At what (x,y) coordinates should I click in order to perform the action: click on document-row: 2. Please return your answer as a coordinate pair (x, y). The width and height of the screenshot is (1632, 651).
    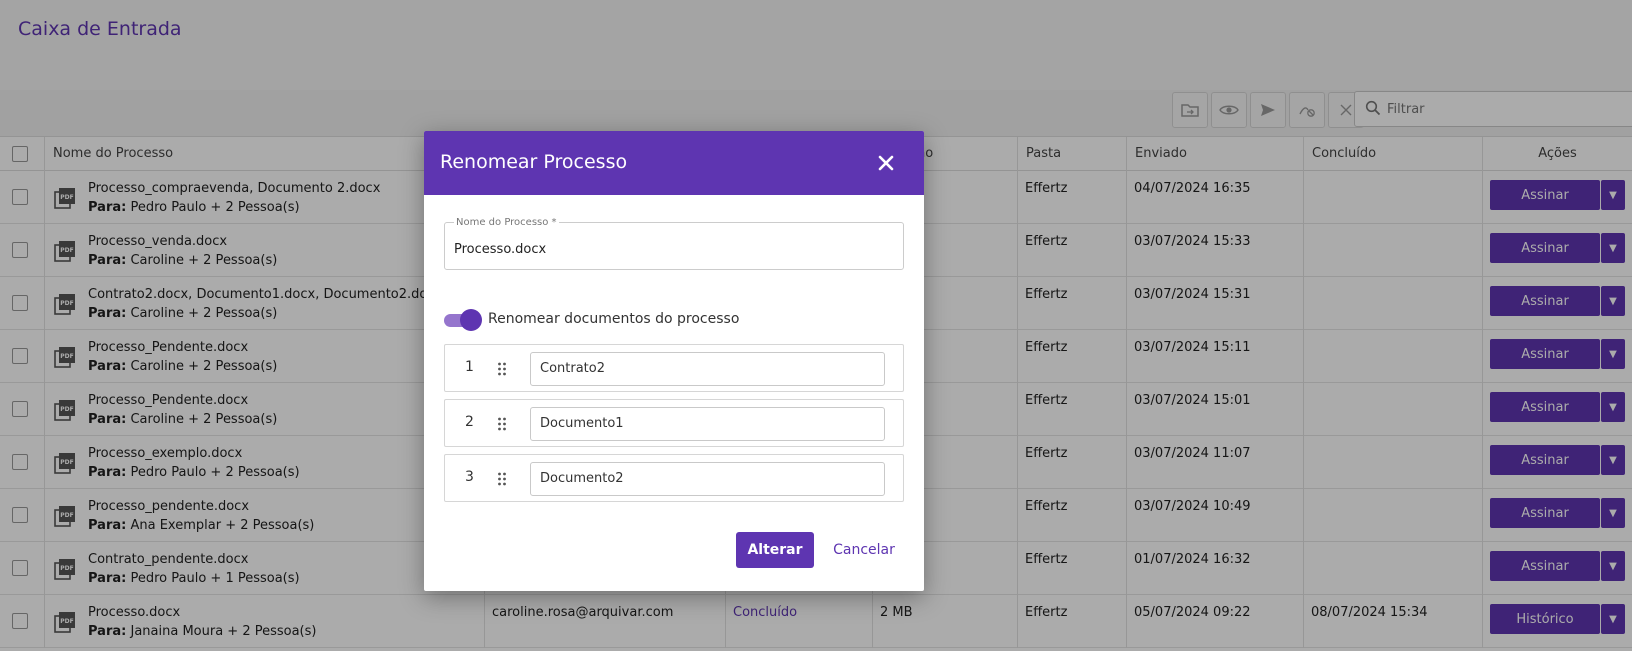
    Looking at the image, I should click on (674, 423).